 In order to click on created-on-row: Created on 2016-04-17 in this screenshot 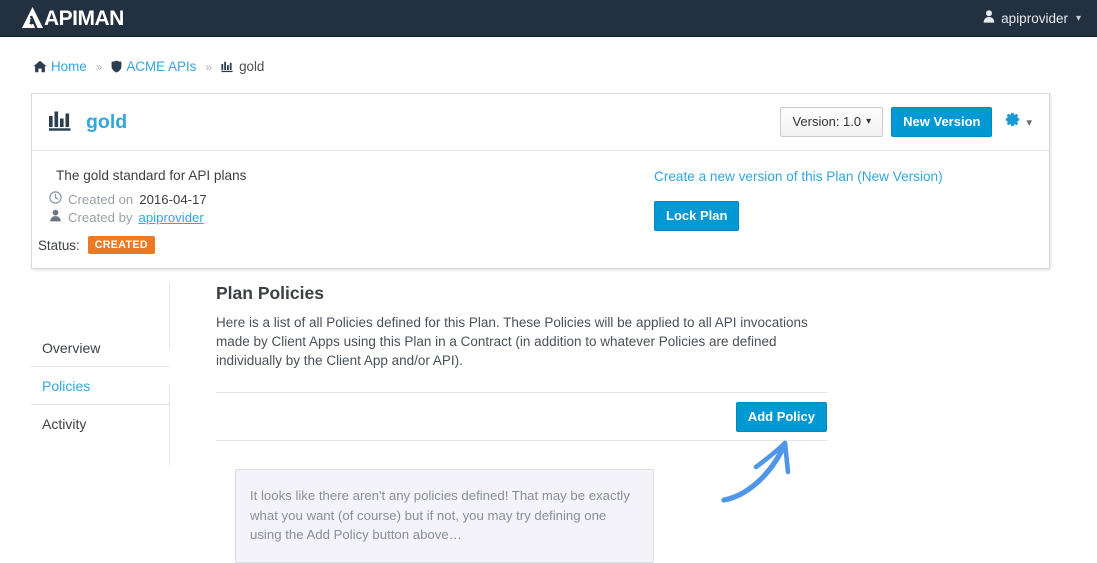, I will do `click(349, 199)`.